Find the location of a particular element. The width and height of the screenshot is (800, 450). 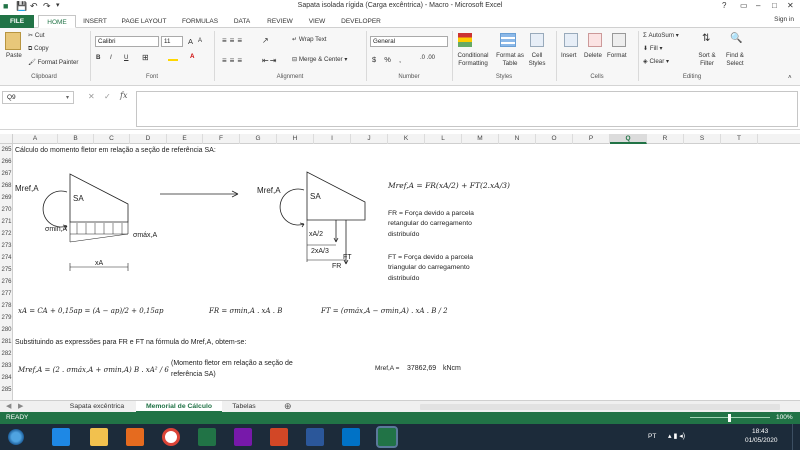

tab-file: FILE is located at coordinates (17, 21).